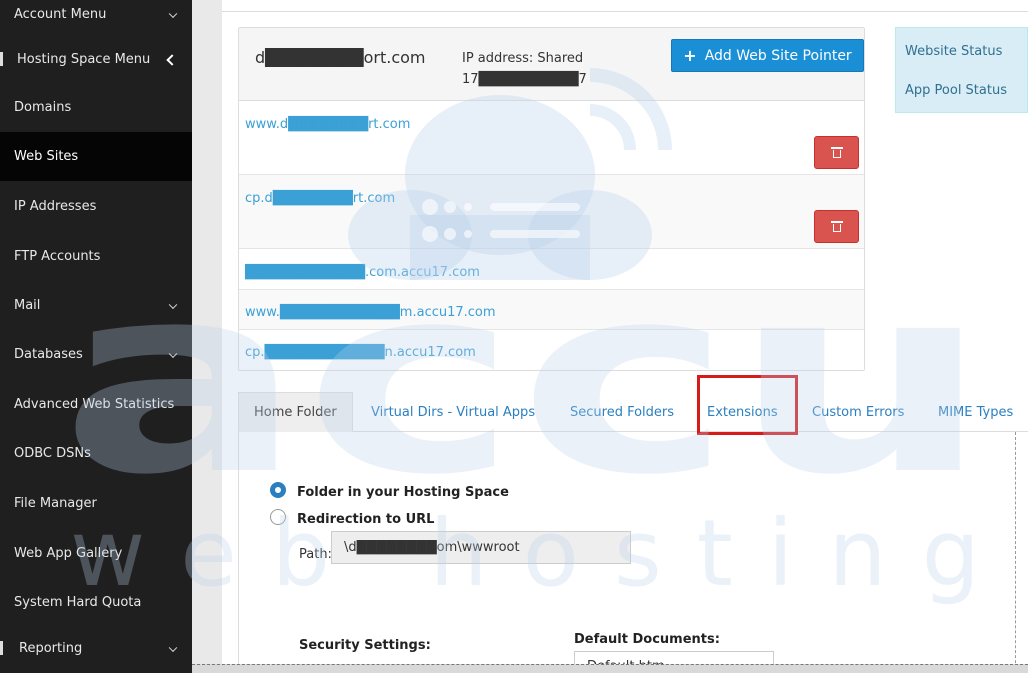 The width and height of the screenshot is (1028, 673). I want to click on bottom-strip, so click(610, 668).